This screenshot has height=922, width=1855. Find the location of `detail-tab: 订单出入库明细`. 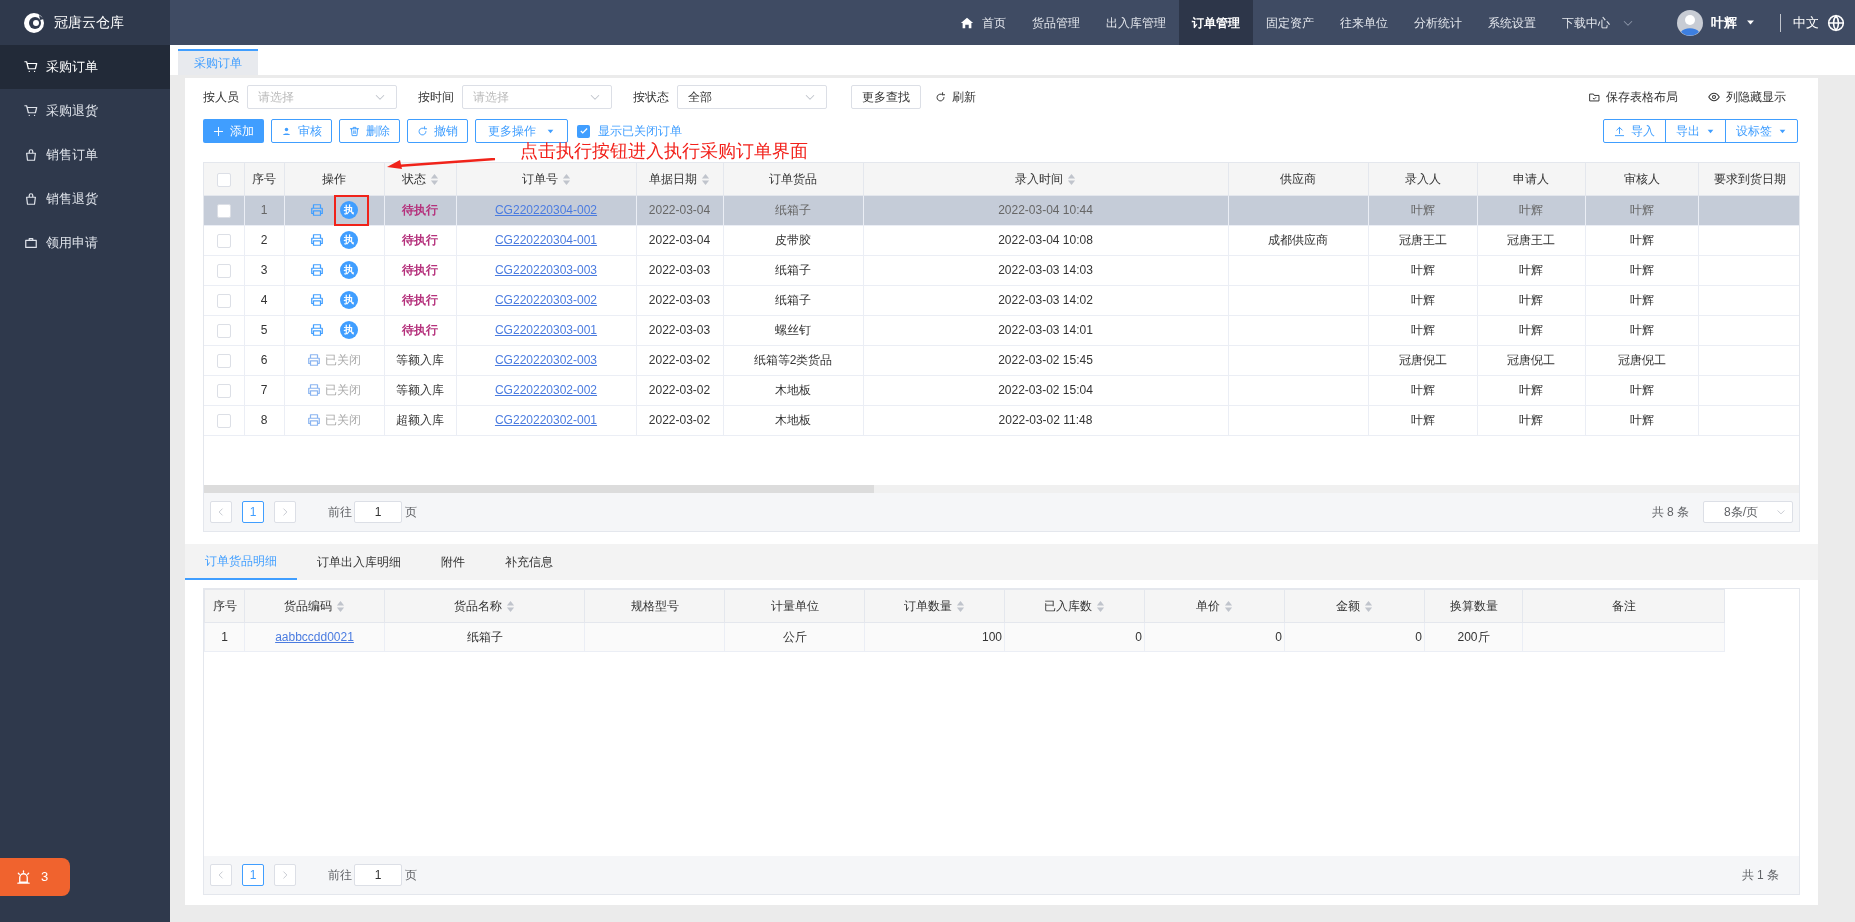

detail-tab: 订单出入库明细 is located at coordinates (359, 562).